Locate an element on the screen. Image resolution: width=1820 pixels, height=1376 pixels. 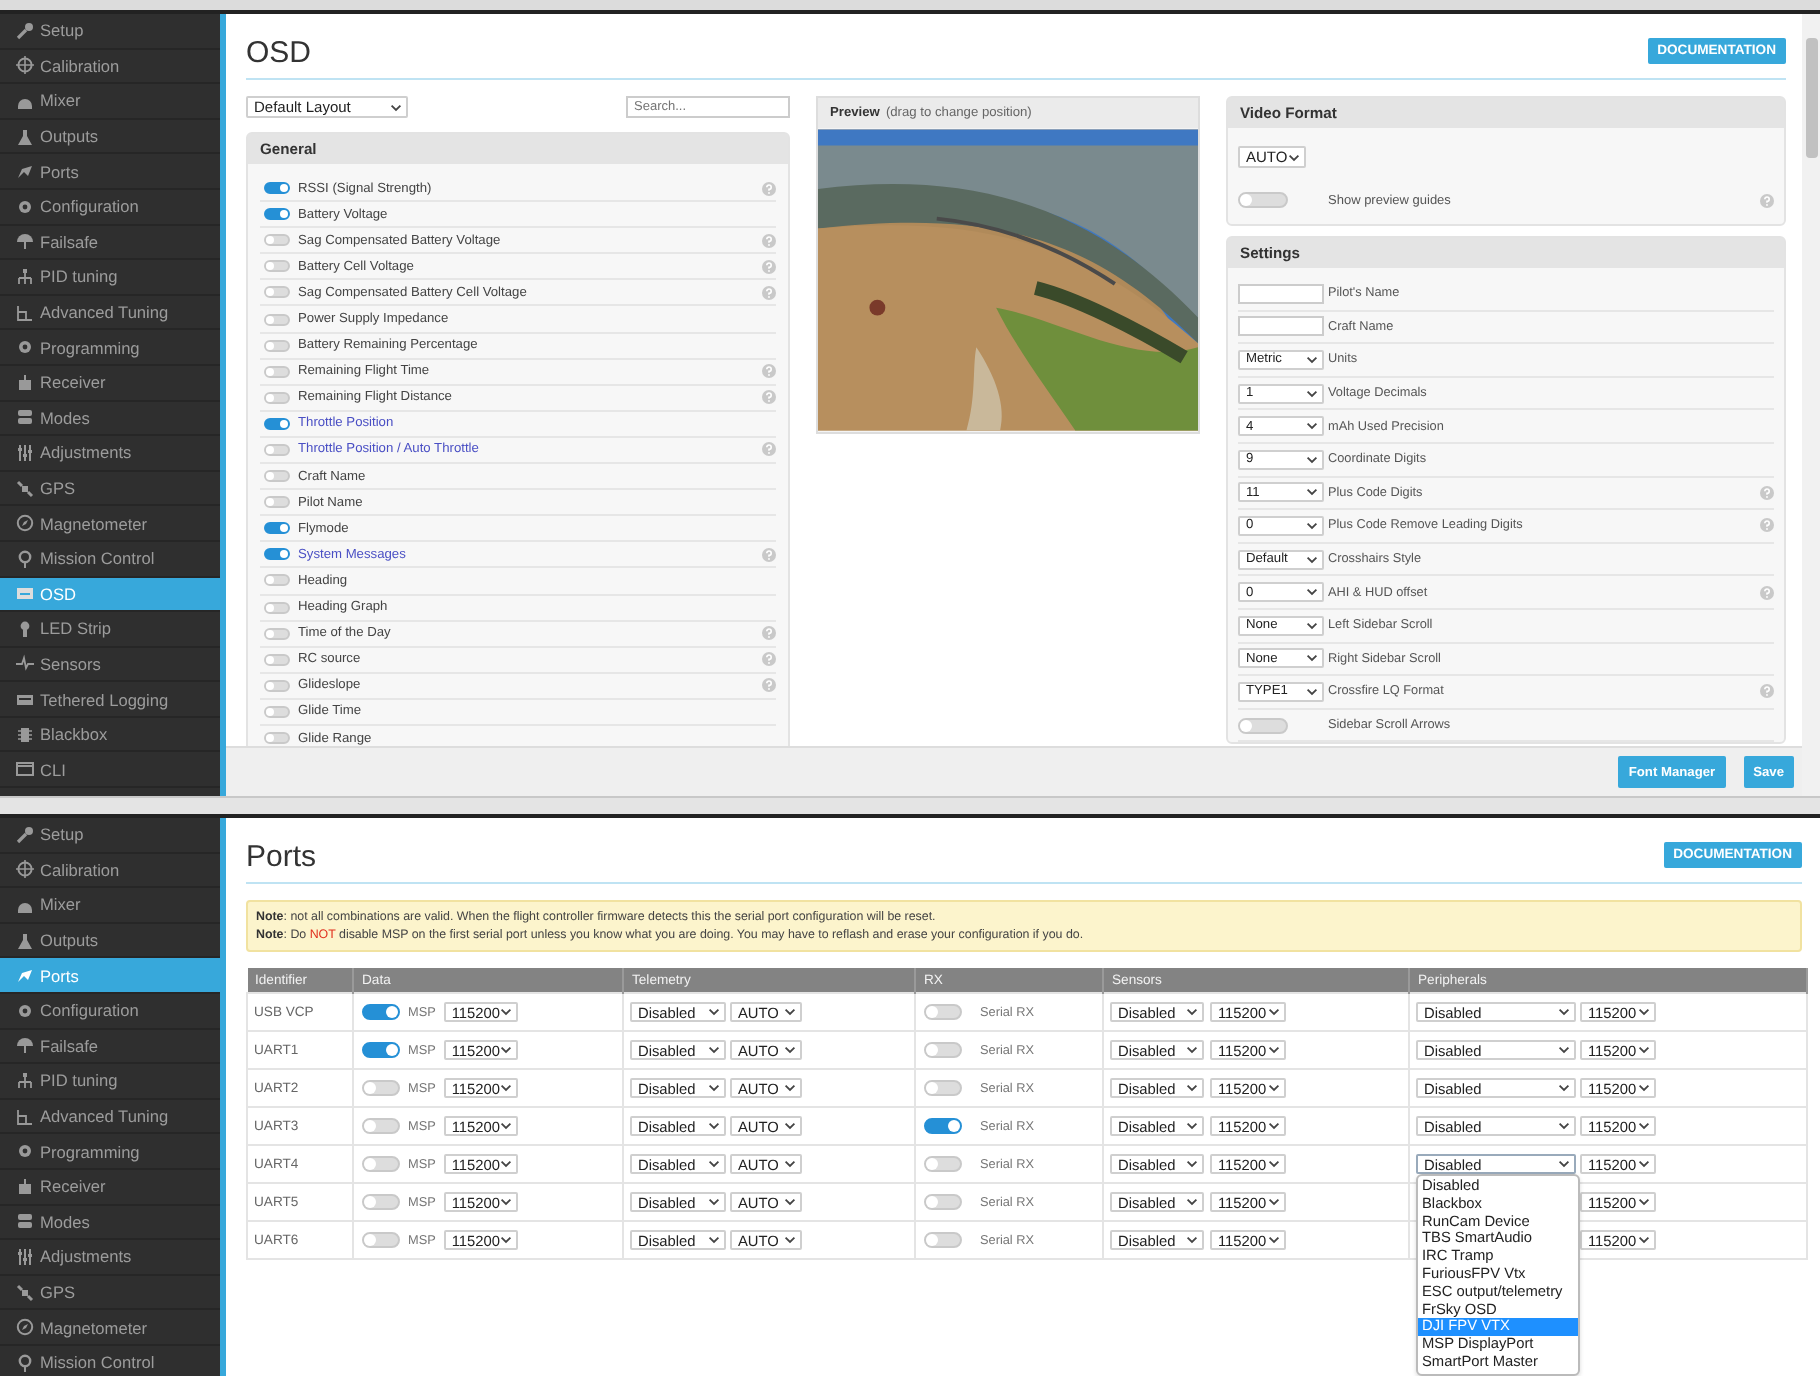
scrollbar is located at coordinates (1811, 405).